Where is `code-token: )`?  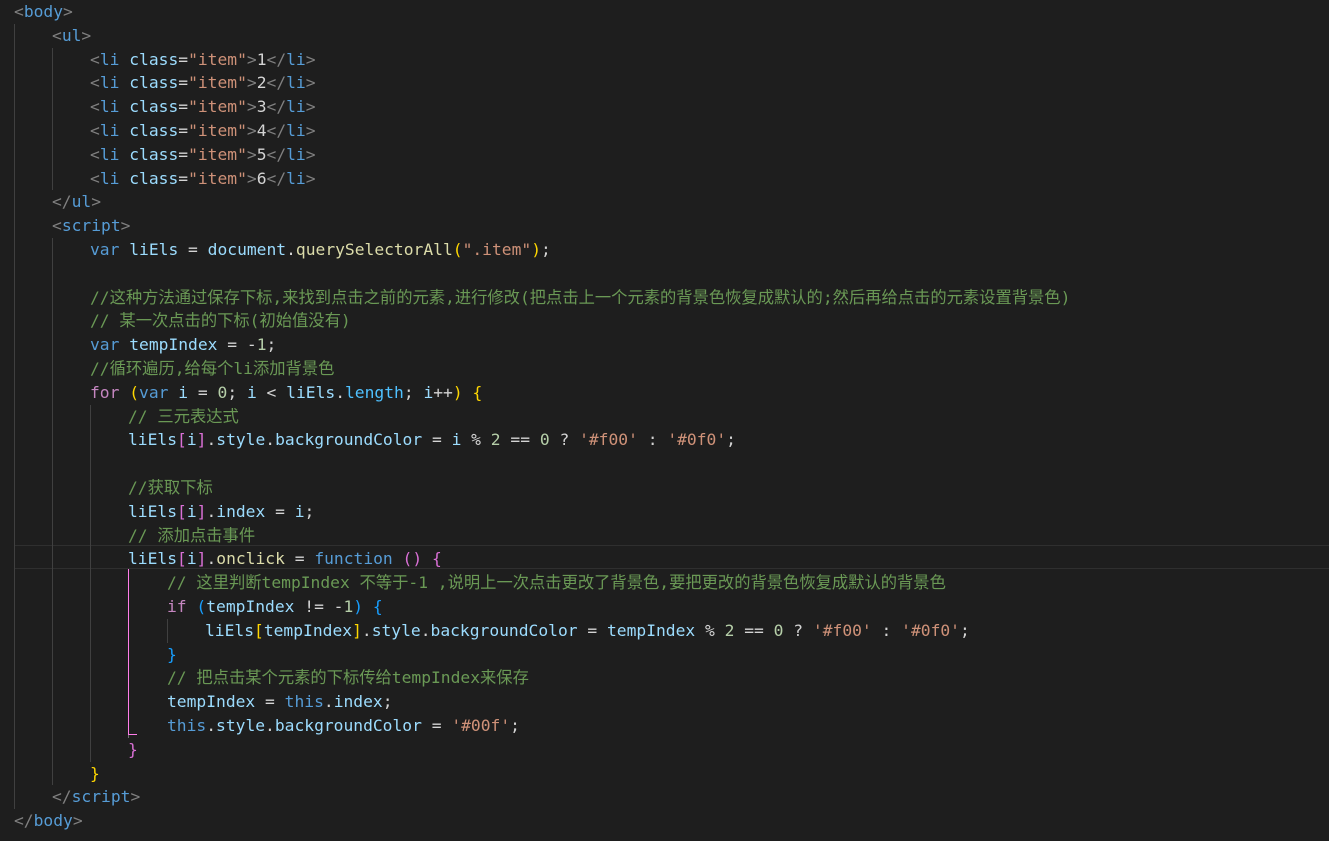
code-token: ) is located at coordinates (457, 392).